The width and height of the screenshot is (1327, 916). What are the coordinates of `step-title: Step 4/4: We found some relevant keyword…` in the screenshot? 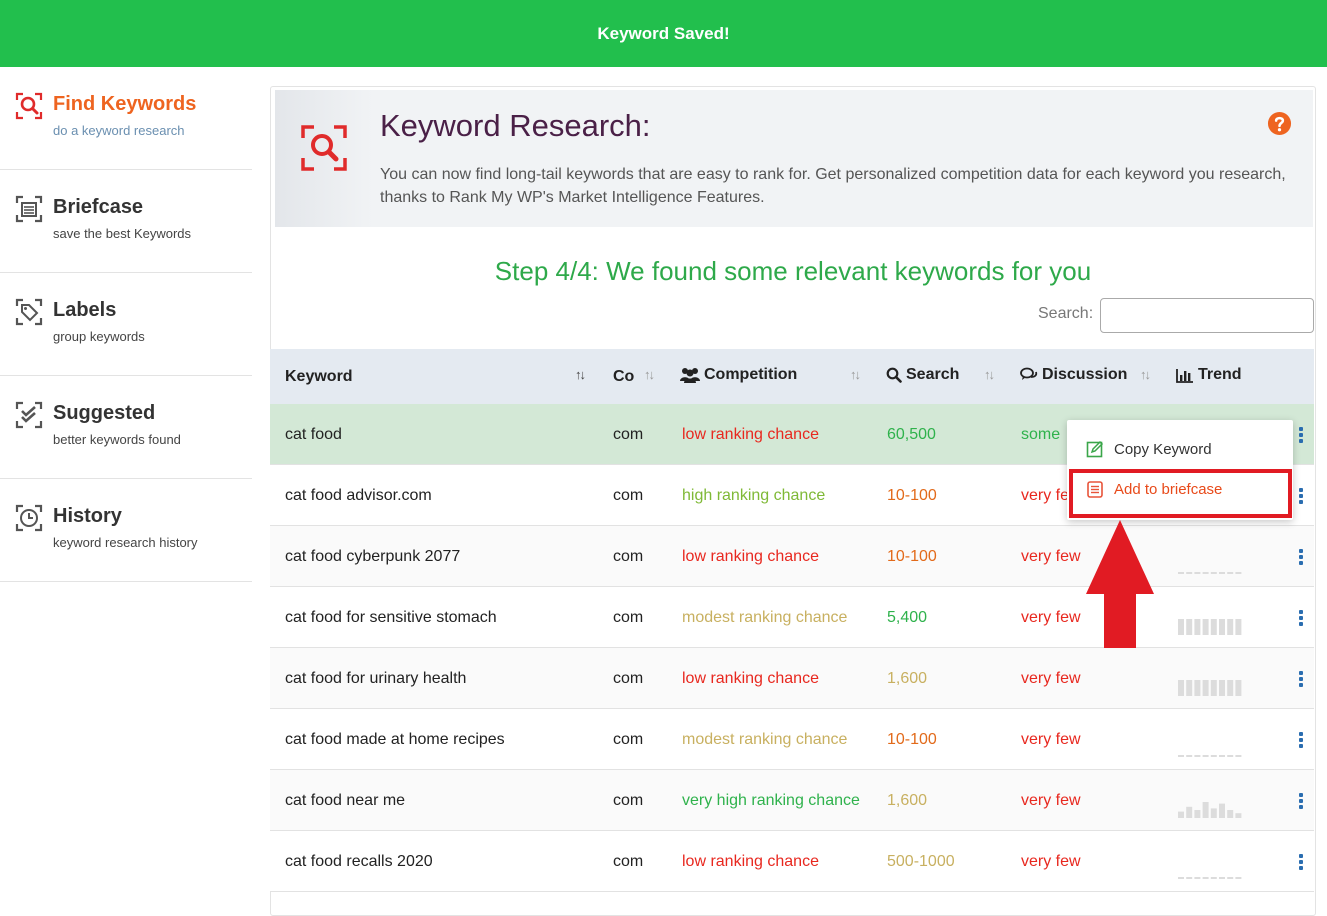 It's located at (793, 271).